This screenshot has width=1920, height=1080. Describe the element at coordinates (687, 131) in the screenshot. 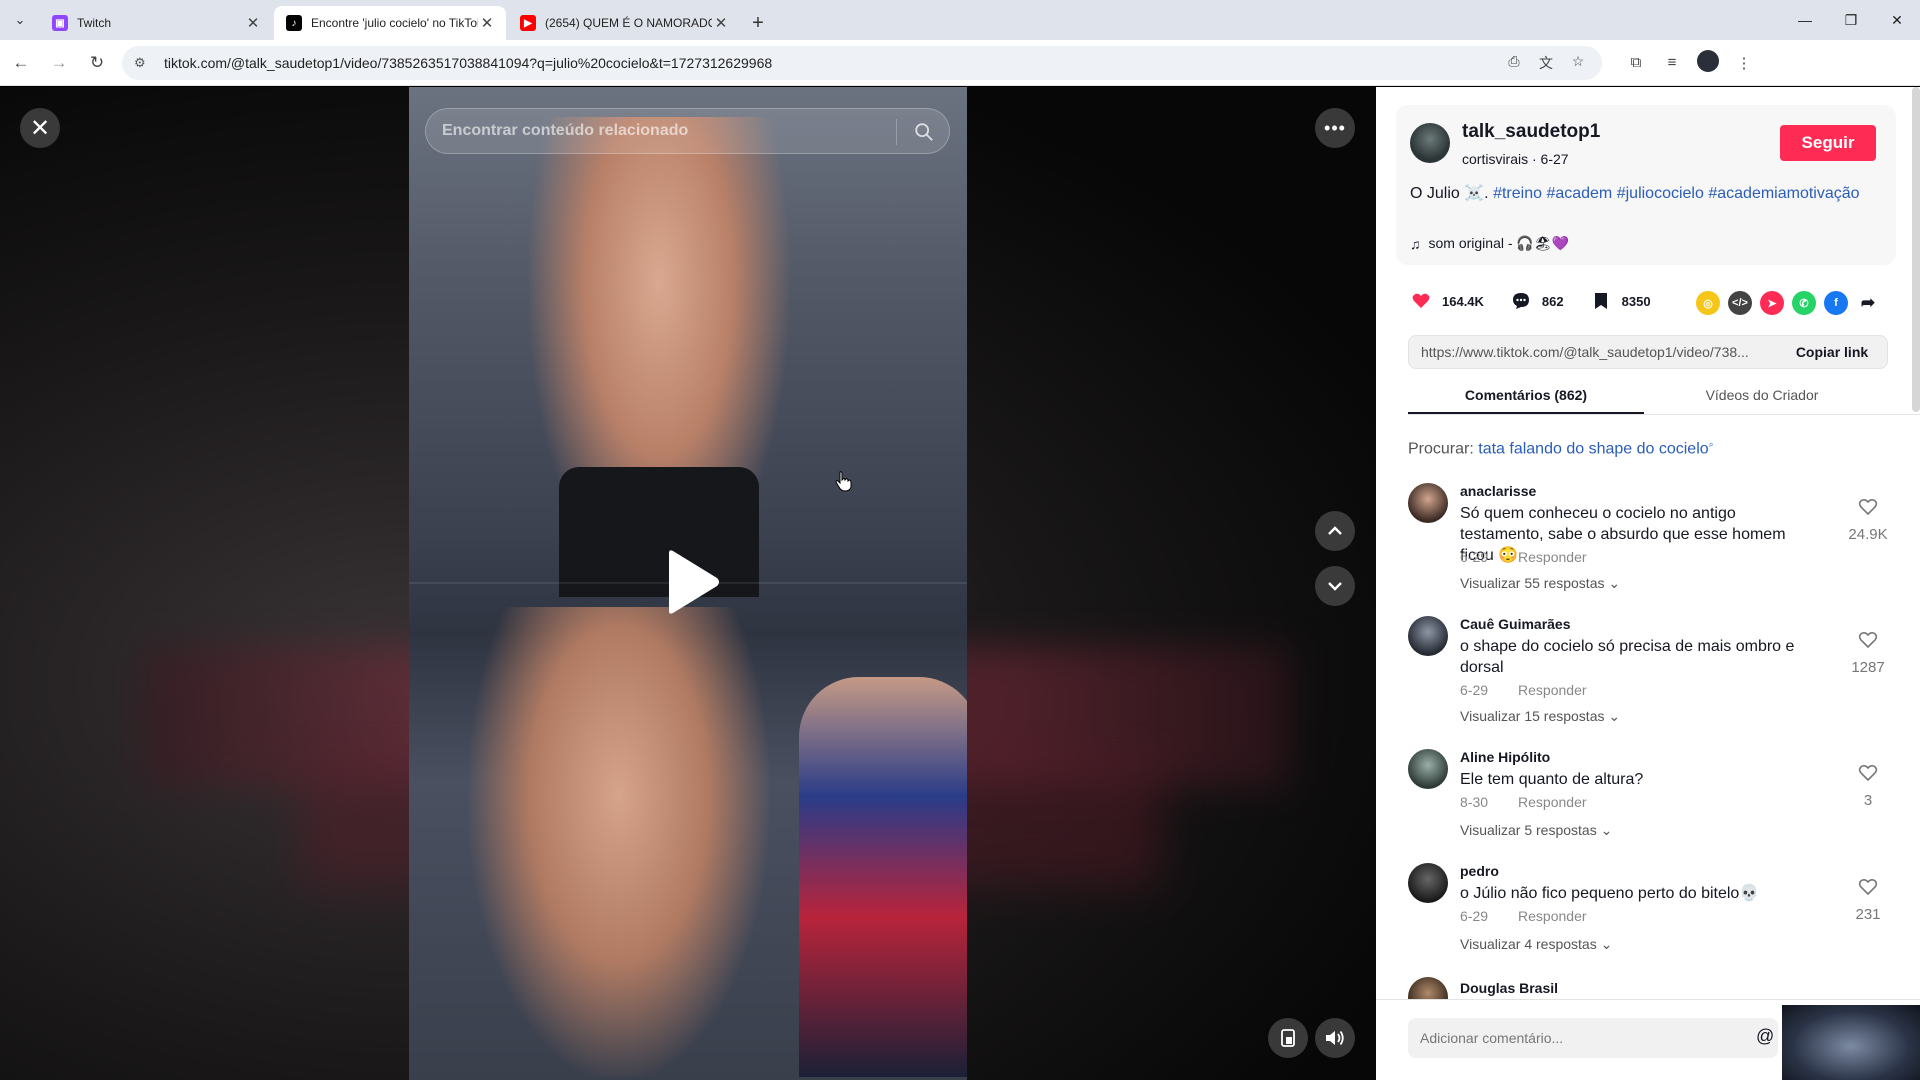

I see `related-content-search: Encontrar conteúdo relacionado` at that location.